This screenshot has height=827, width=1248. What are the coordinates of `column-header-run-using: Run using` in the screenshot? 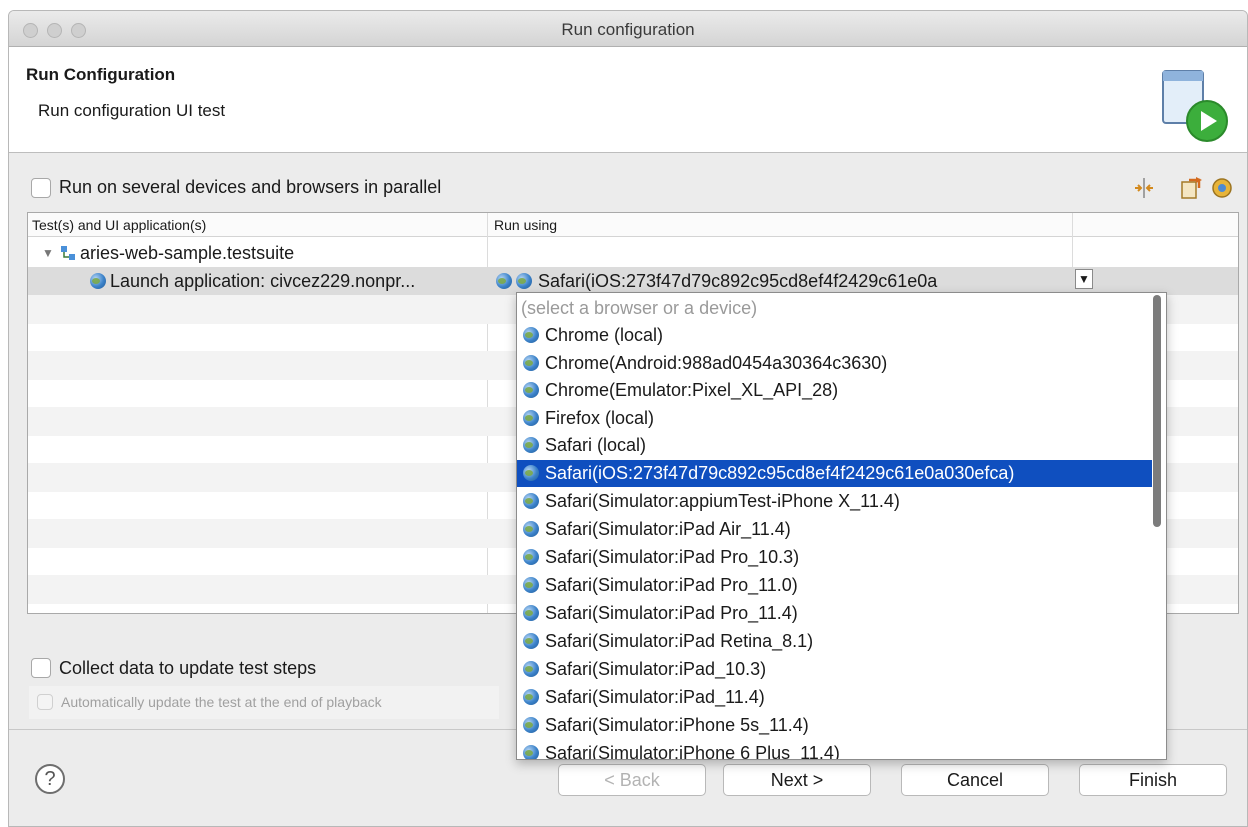 It's located at (525, 225).